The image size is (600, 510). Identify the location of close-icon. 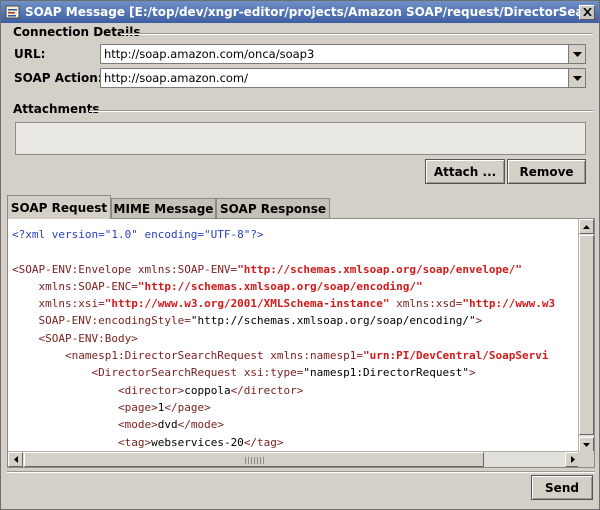
(587, 12).